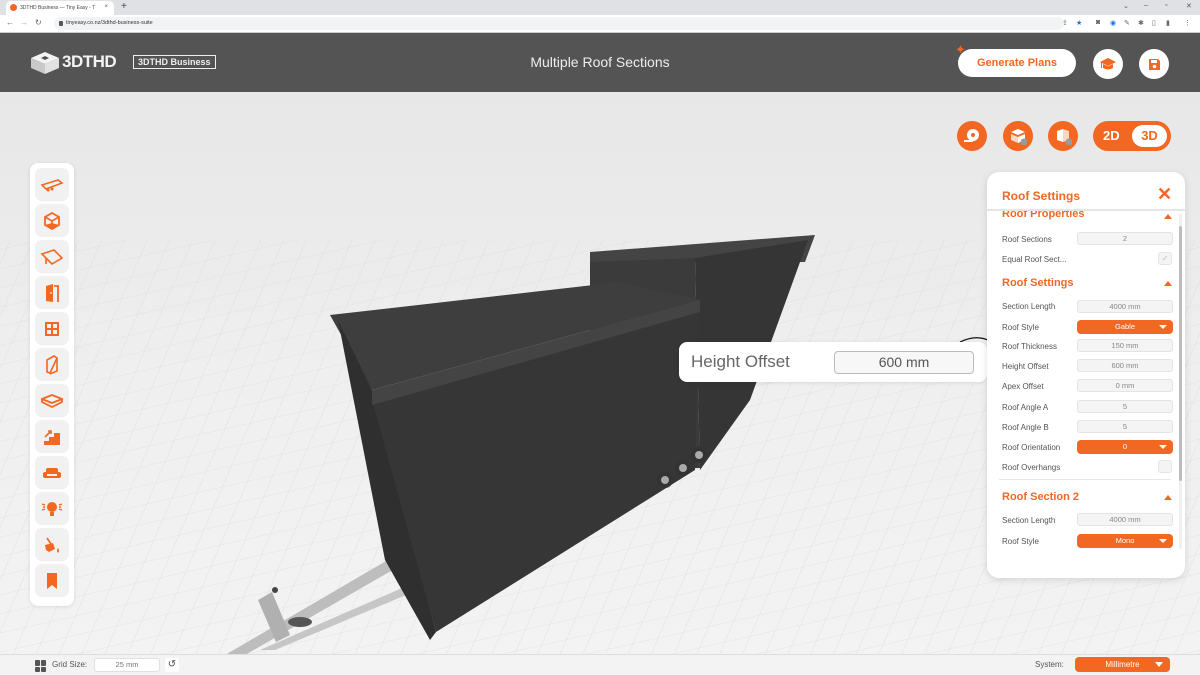  Describe the element at coordinates (1031, 467) in the screenshot. I see `roof-overhangs-label: Roof Overhangs` at that location.